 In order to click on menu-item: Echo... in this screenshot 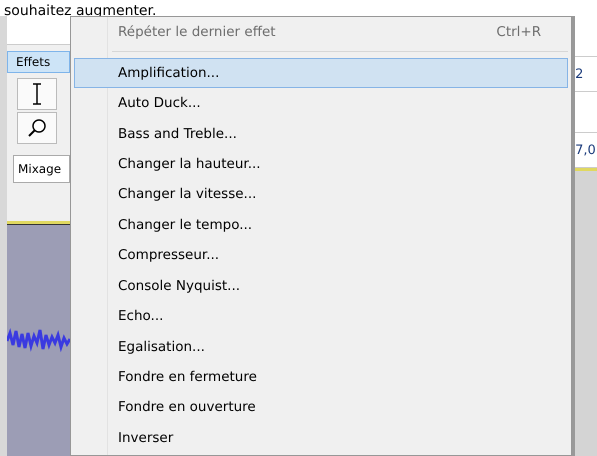, I will do `click(321, 316)`.